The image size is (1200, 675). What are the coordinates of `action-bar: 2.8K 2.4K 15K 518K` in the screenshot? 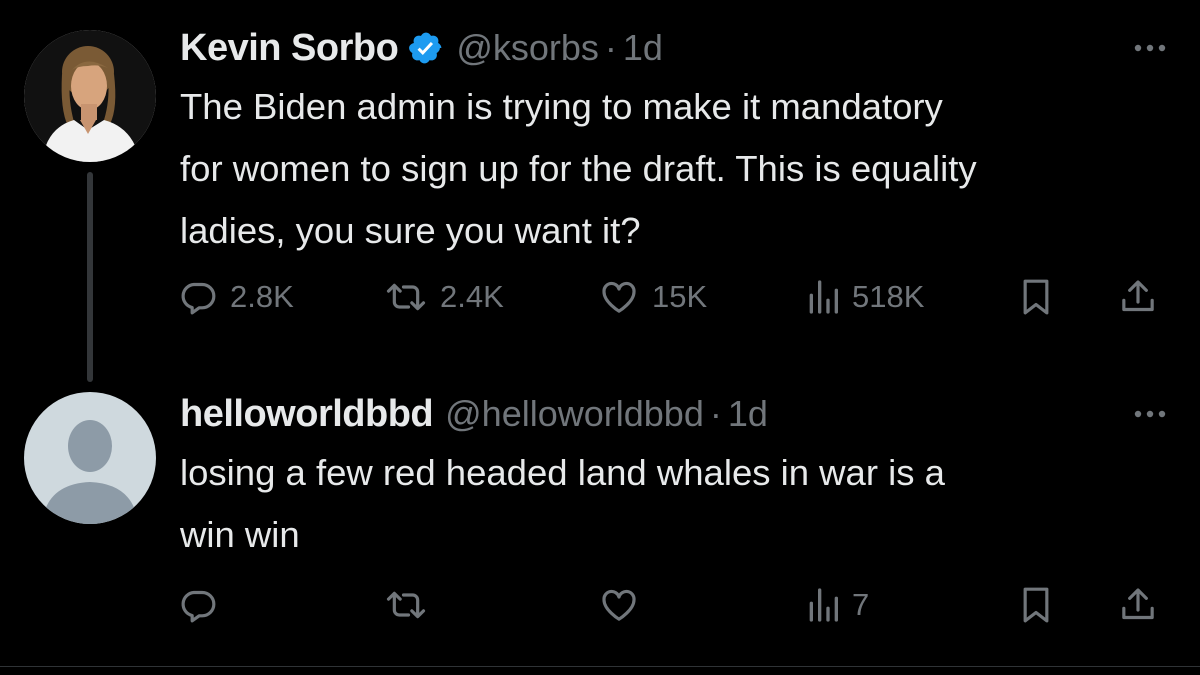 It's located at (678, 297).